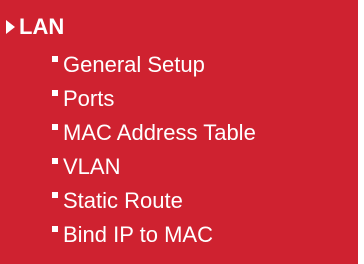 The image size is (364, 264). I want to click on lan-section-header: LAN, so click(35, 27).